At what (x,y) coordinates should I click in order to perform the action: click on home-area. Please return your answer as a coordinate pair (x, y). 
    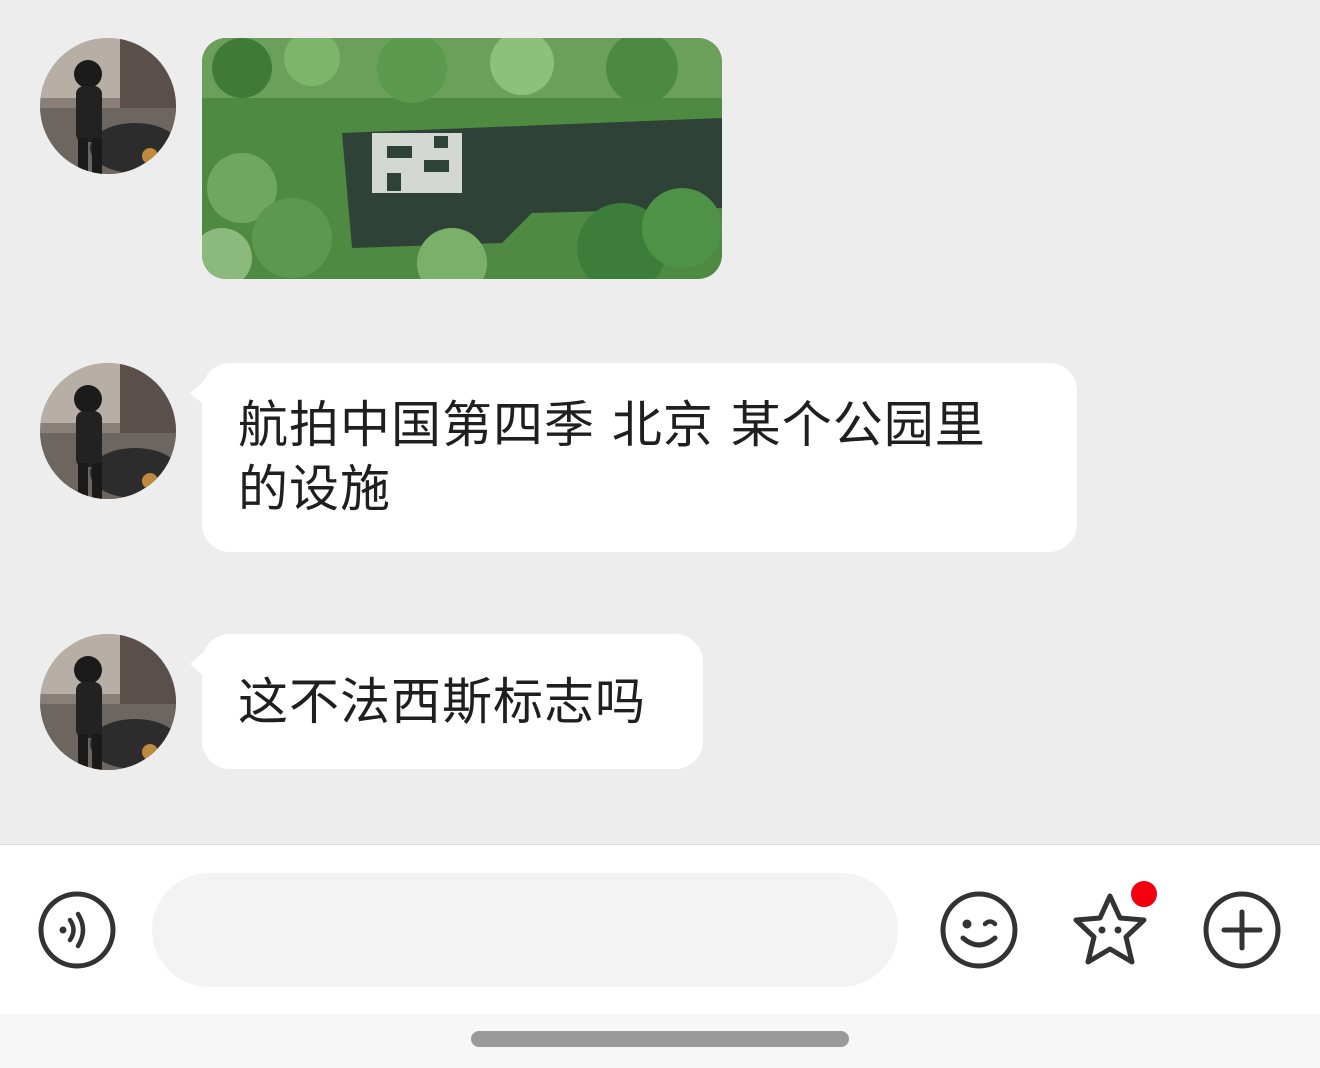
    Looking at the image, I should click on (660, 1041).